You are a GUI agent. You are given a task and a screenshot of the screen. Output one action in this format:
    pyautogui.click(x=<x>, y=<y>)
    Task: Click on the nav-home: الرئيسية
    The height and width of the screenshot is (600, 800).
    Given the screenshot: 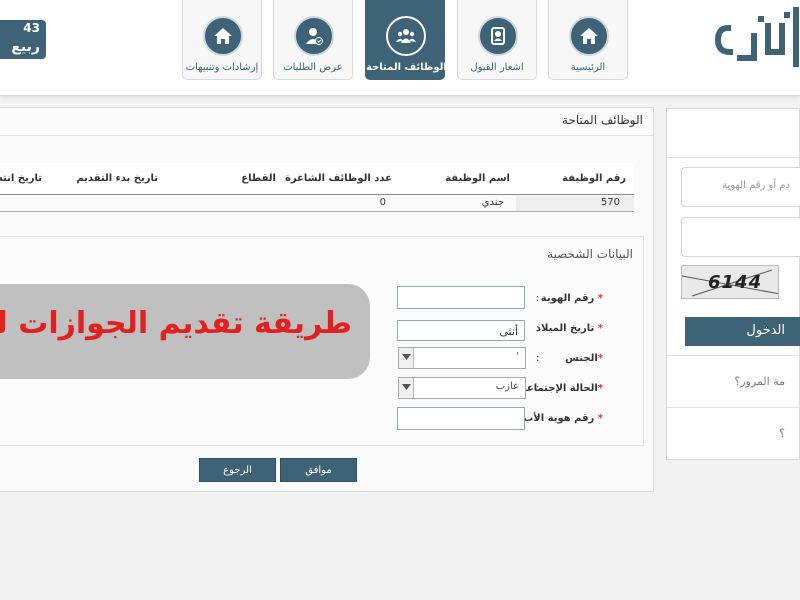 What is the action you would take?
    pyautogui.click(x=588, y=40)
    